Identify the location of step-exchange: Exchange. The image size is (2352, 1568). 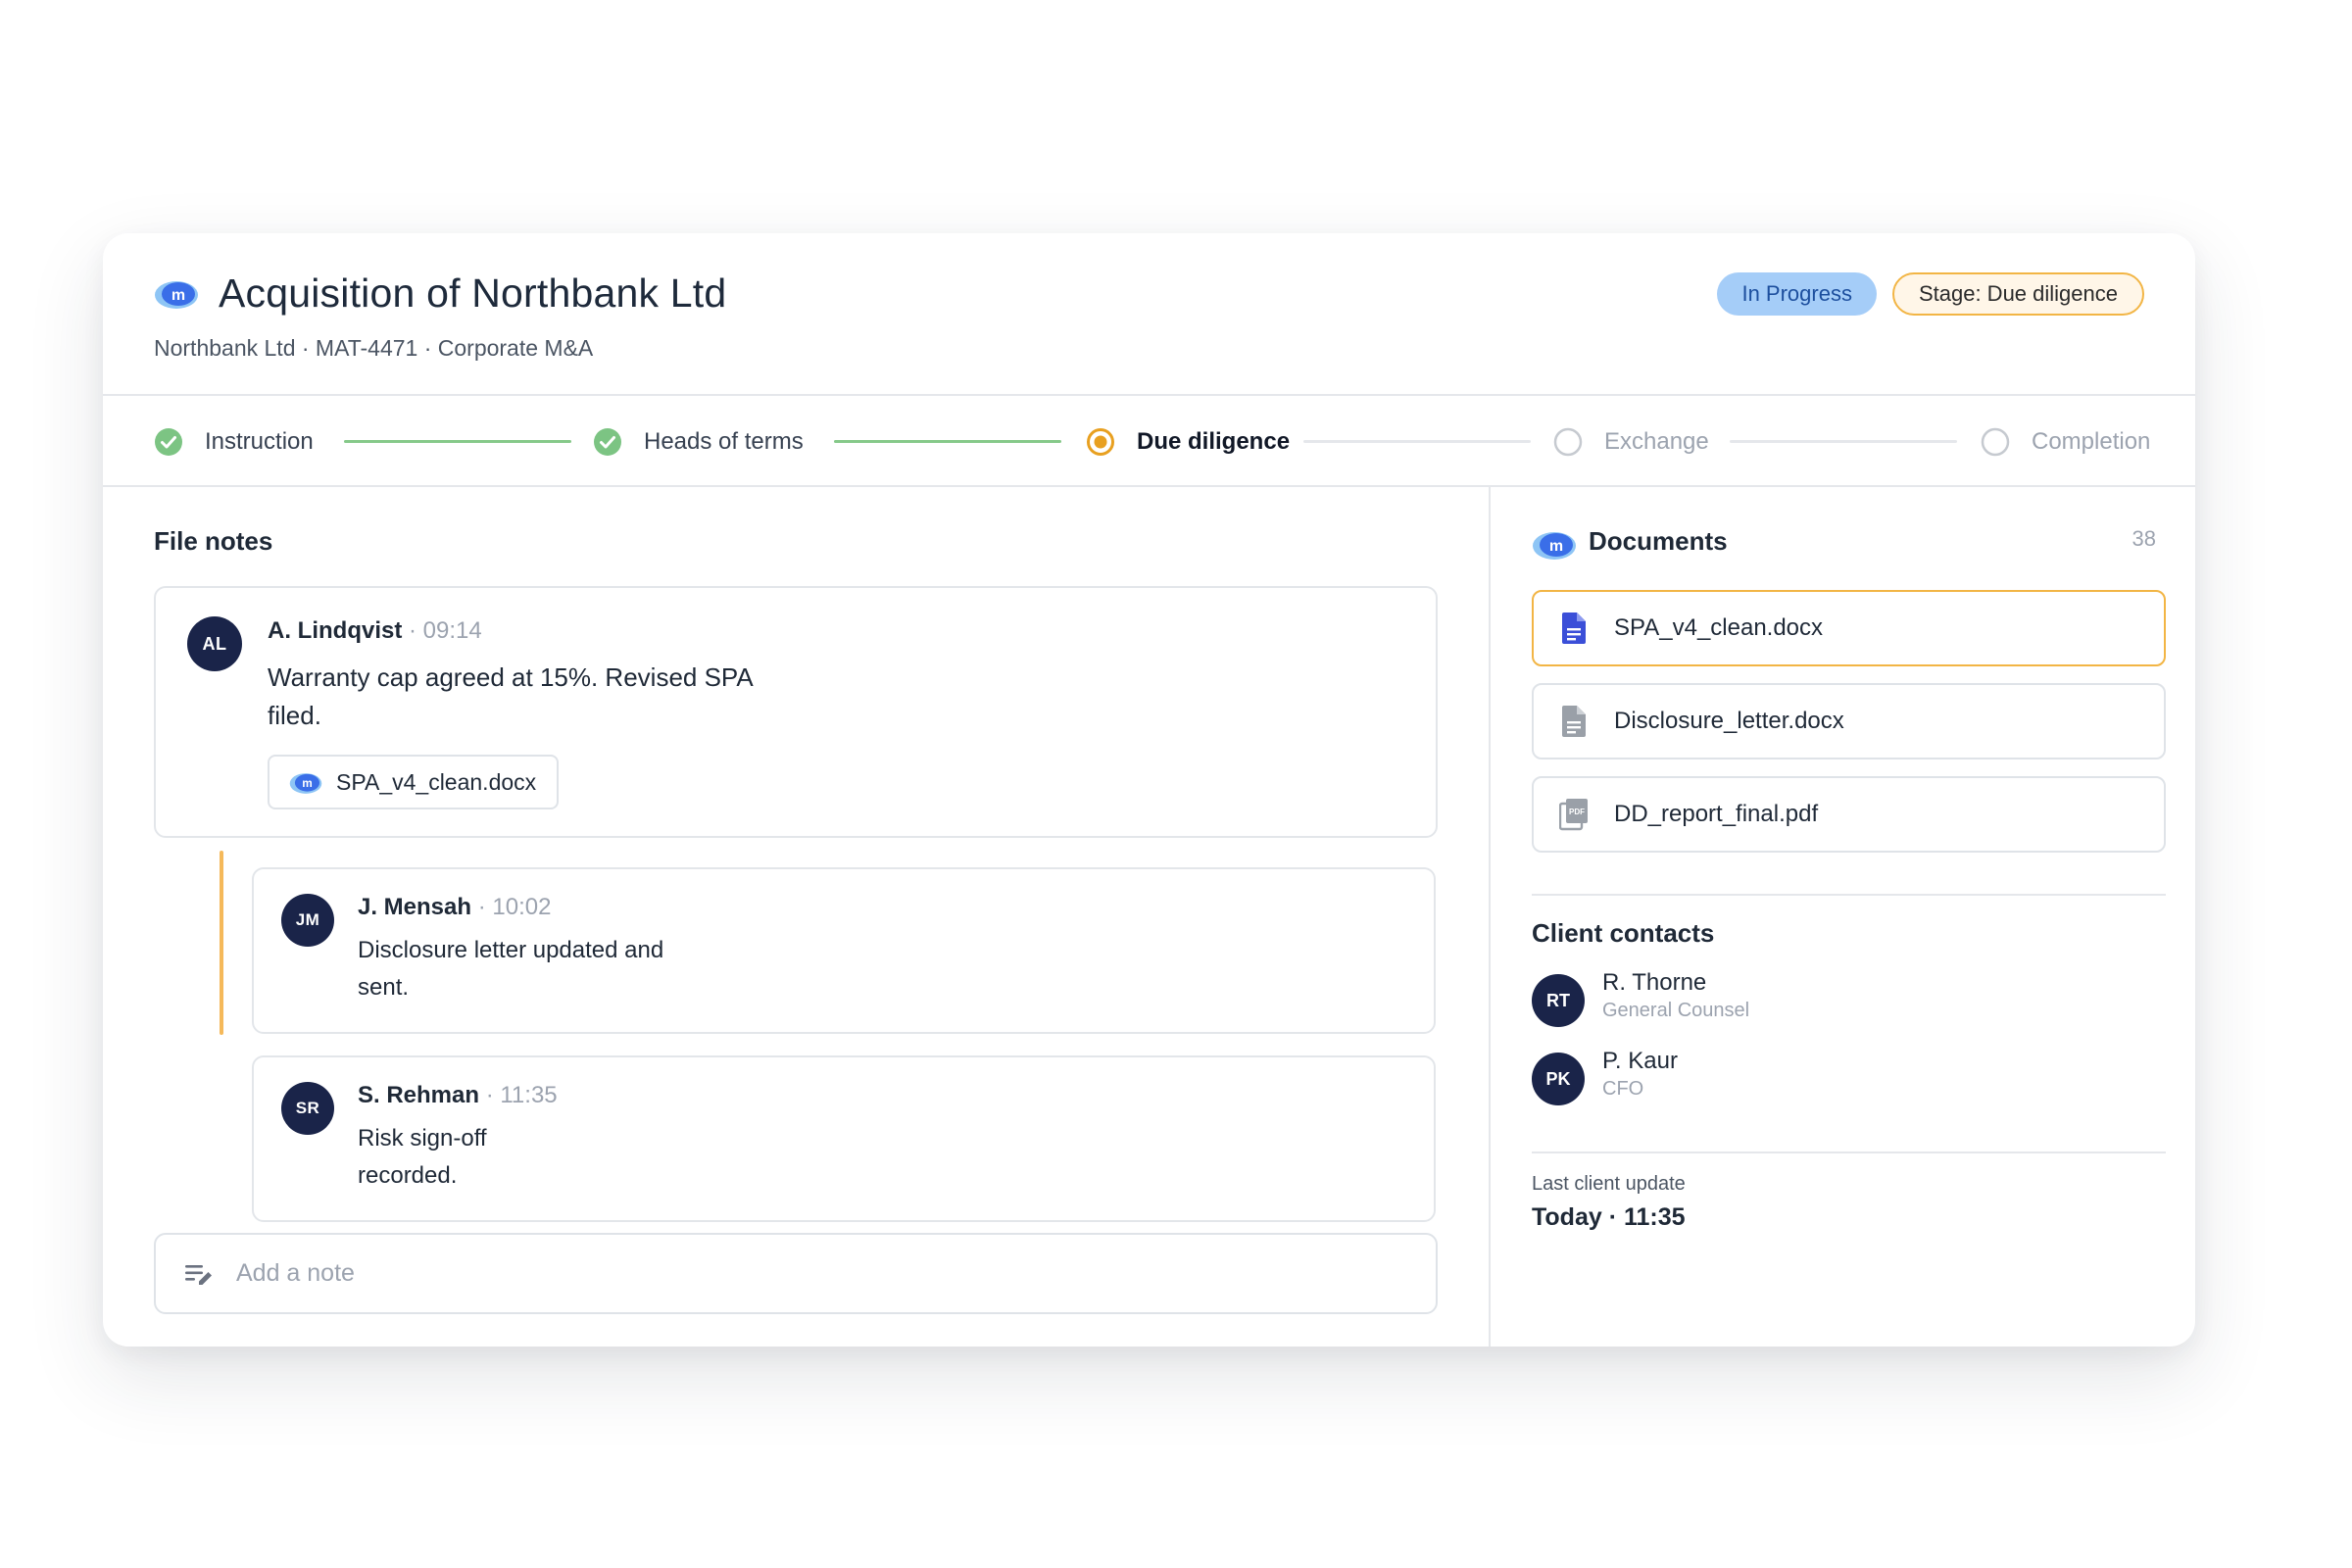
(1631, 441).